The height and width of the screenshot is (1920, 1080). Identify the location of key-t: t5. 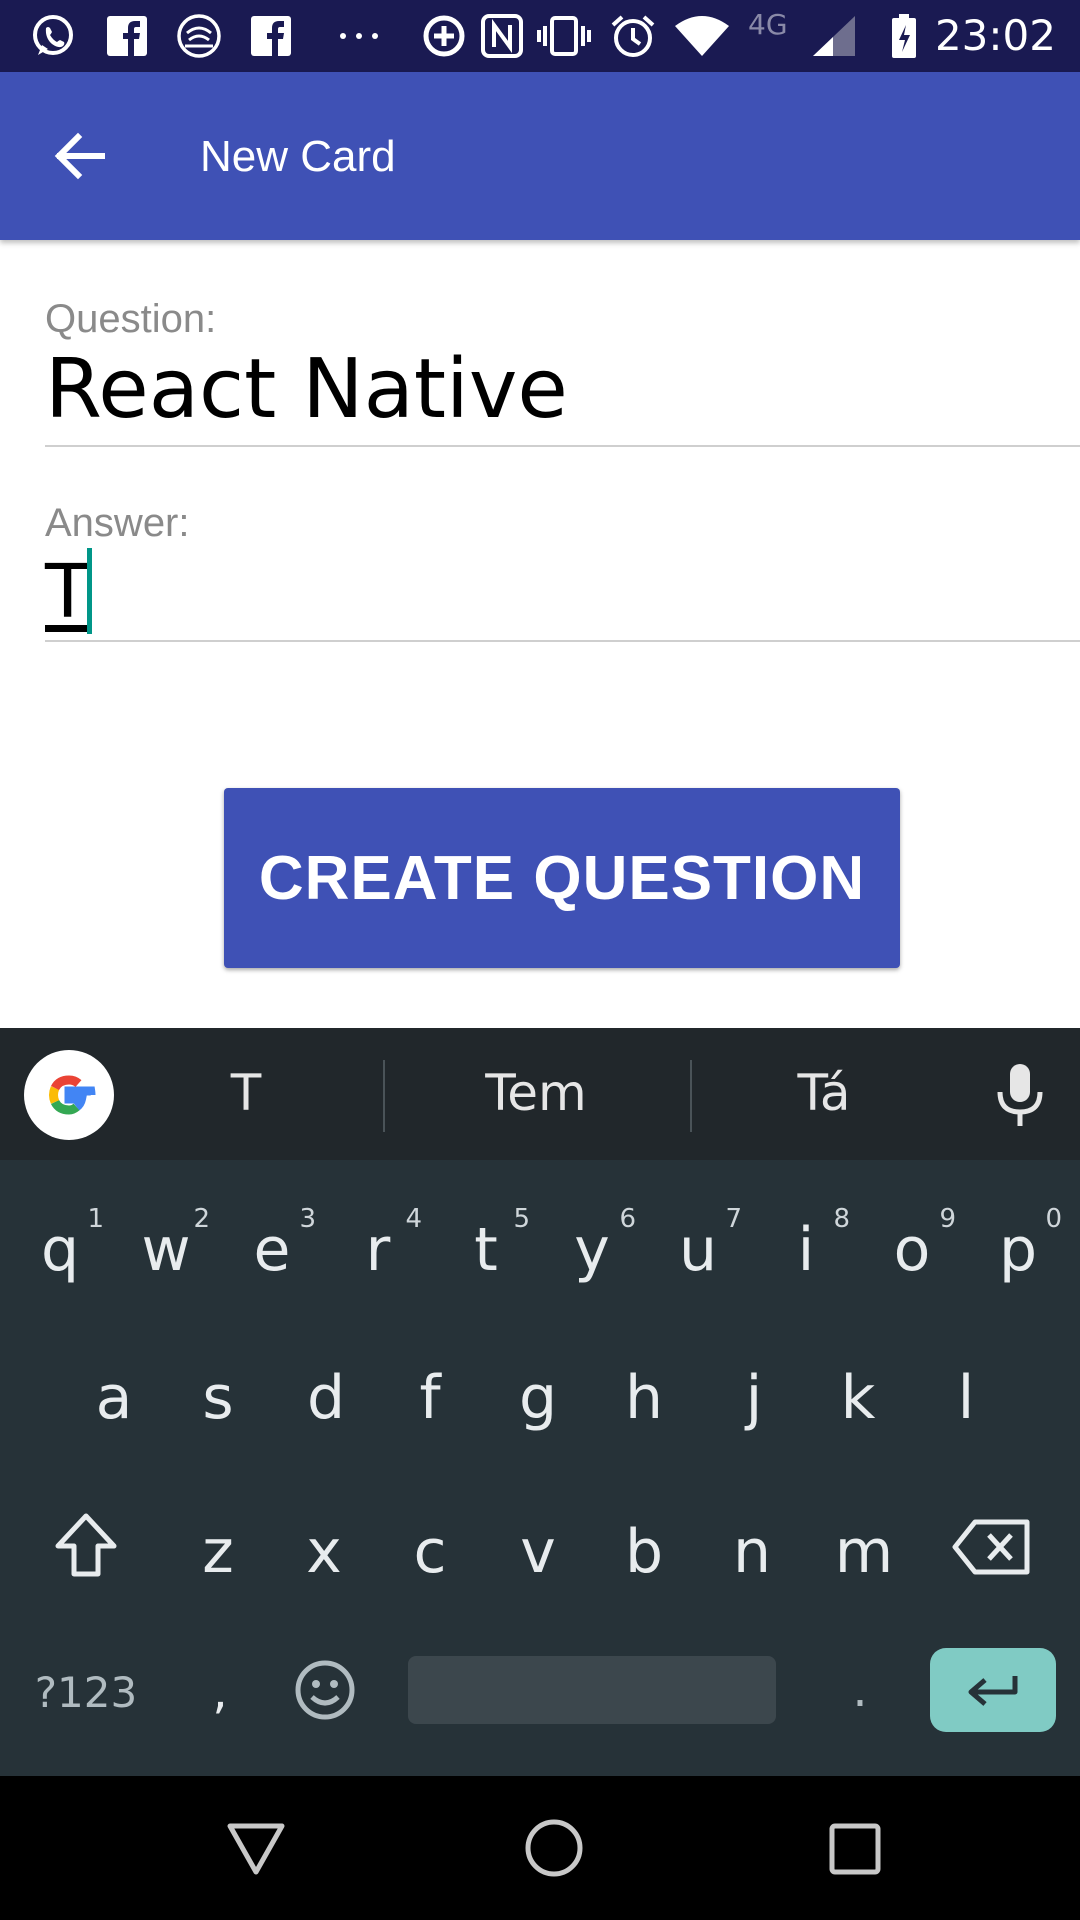
(488, 1242).